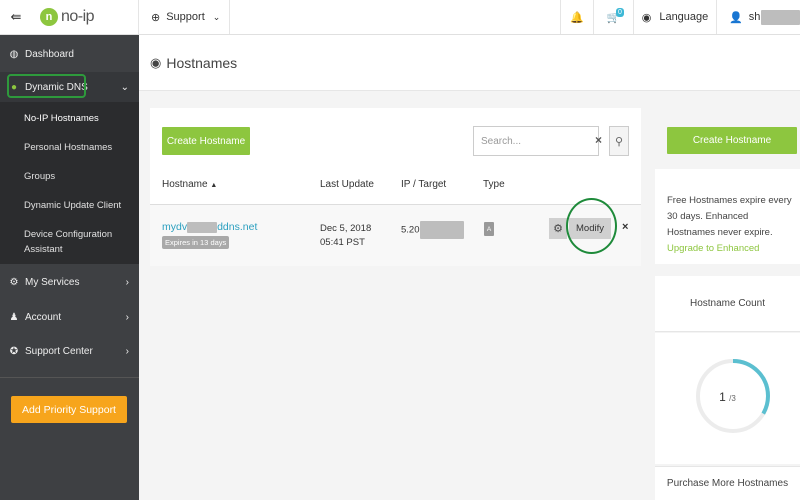 This screenshot has height=500, width=800. What do you see at coordinates (16, 17) in the screenshot?
I see `menu-toggle-icon: ⇚` at bounding box center [16, 17].